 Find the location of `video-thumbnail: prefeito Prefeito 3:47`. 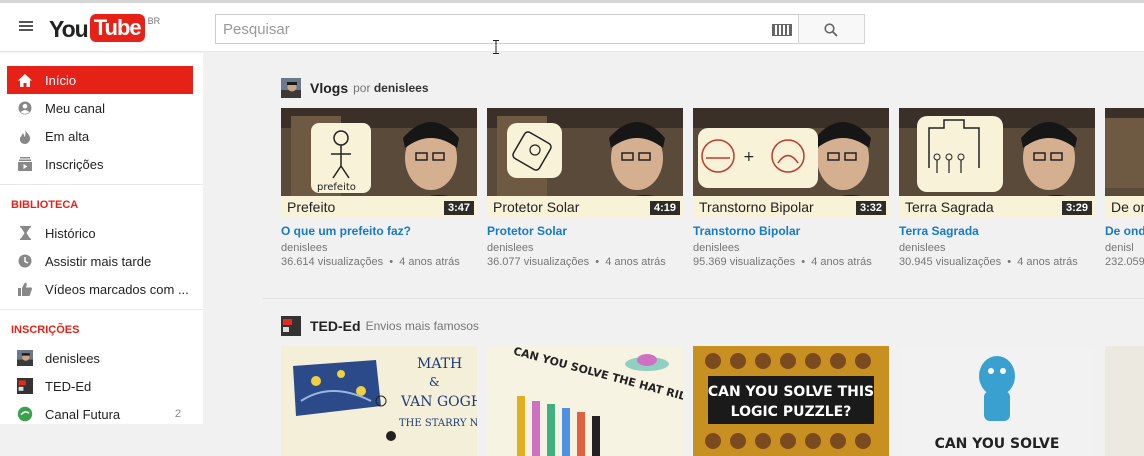

video-thumbnail: prefeito Prefeito 3:47 is located at coordinates (379, 163).